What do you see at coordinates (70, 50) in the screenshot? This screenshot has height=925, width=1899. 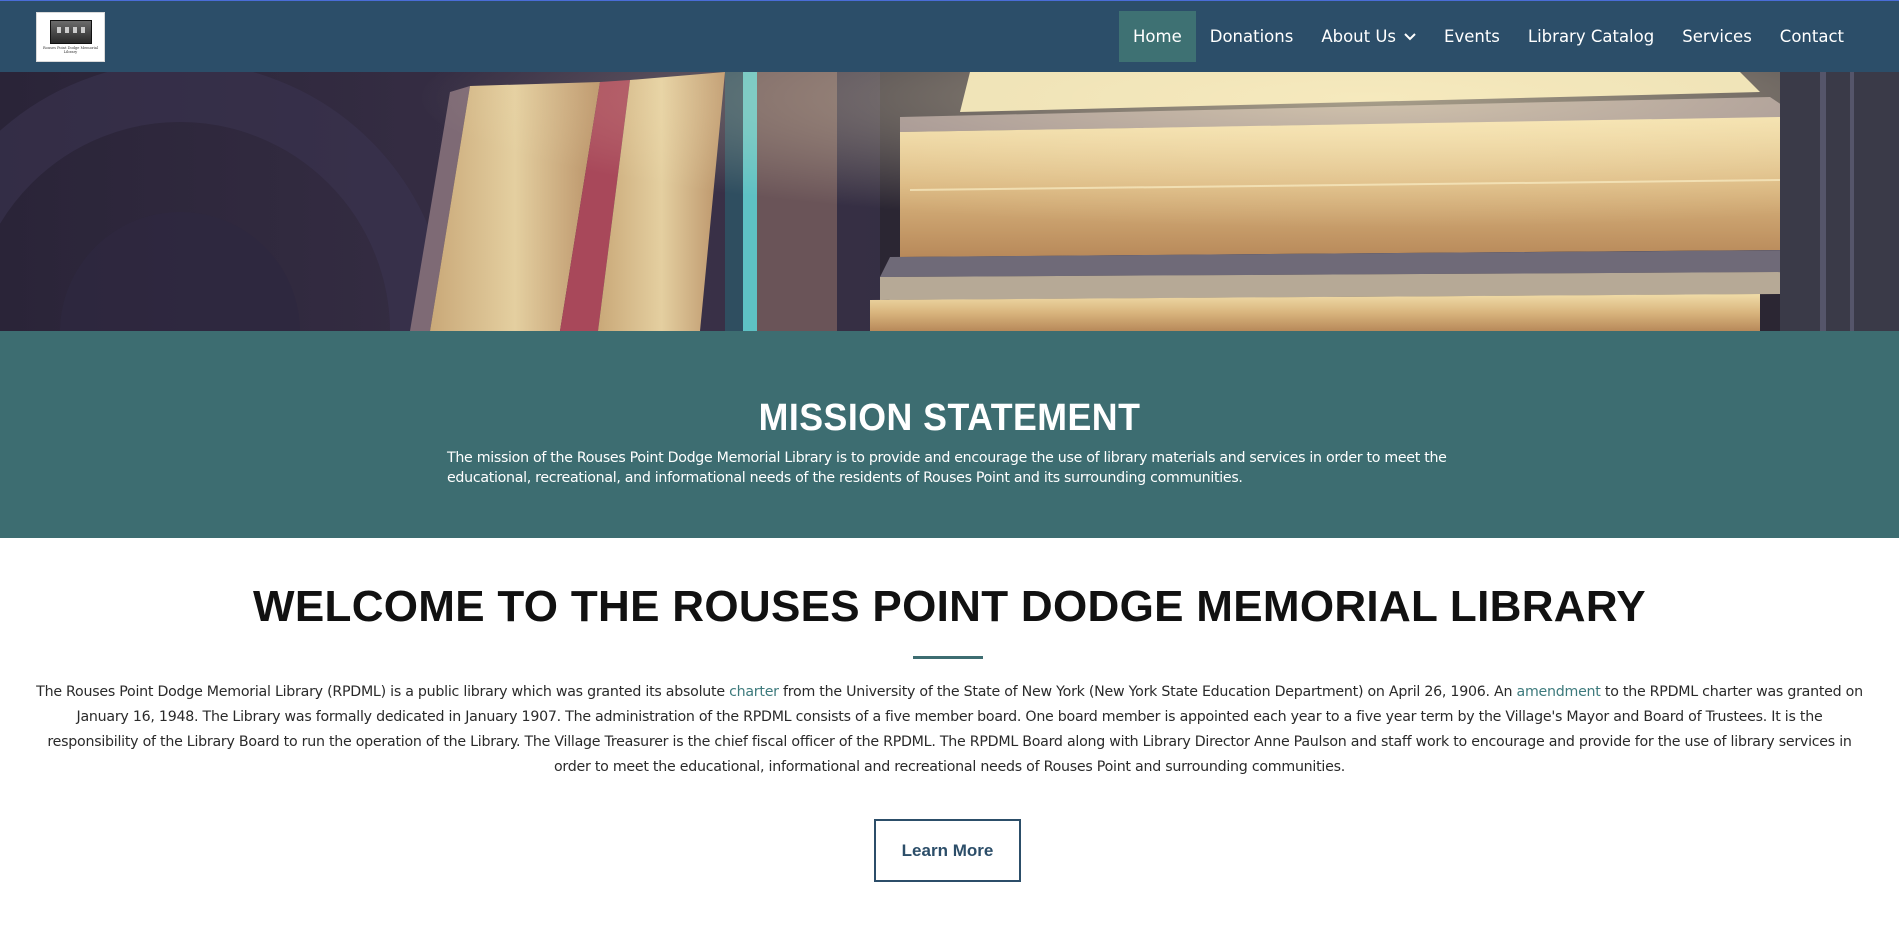 I see `logo-caption: Rouses Point Dodge Memorial Library` at bounding box center [70, 50].